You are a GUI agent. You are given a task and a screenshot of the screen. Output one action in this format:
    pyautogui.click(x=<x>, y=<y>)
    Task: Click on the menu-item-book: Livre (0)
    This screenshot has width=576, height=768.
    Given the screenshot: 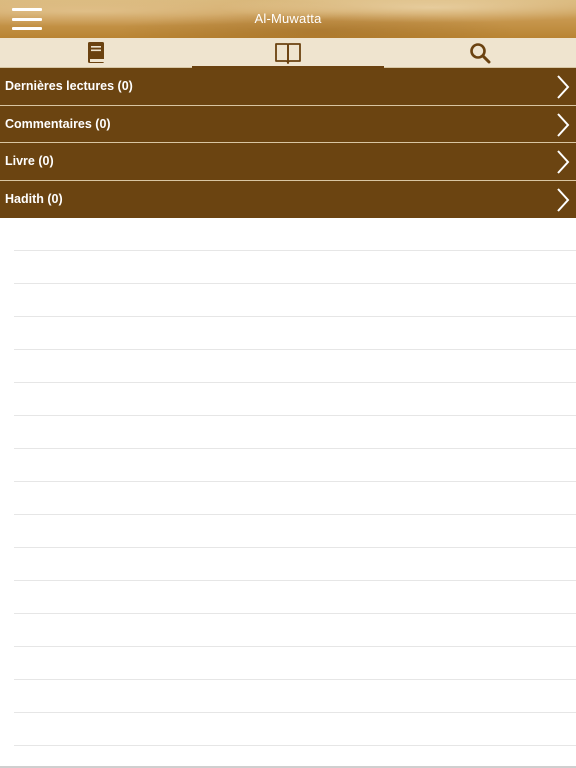 What is the action you would take?
    pyautogui.click(x=288, y=162)
    